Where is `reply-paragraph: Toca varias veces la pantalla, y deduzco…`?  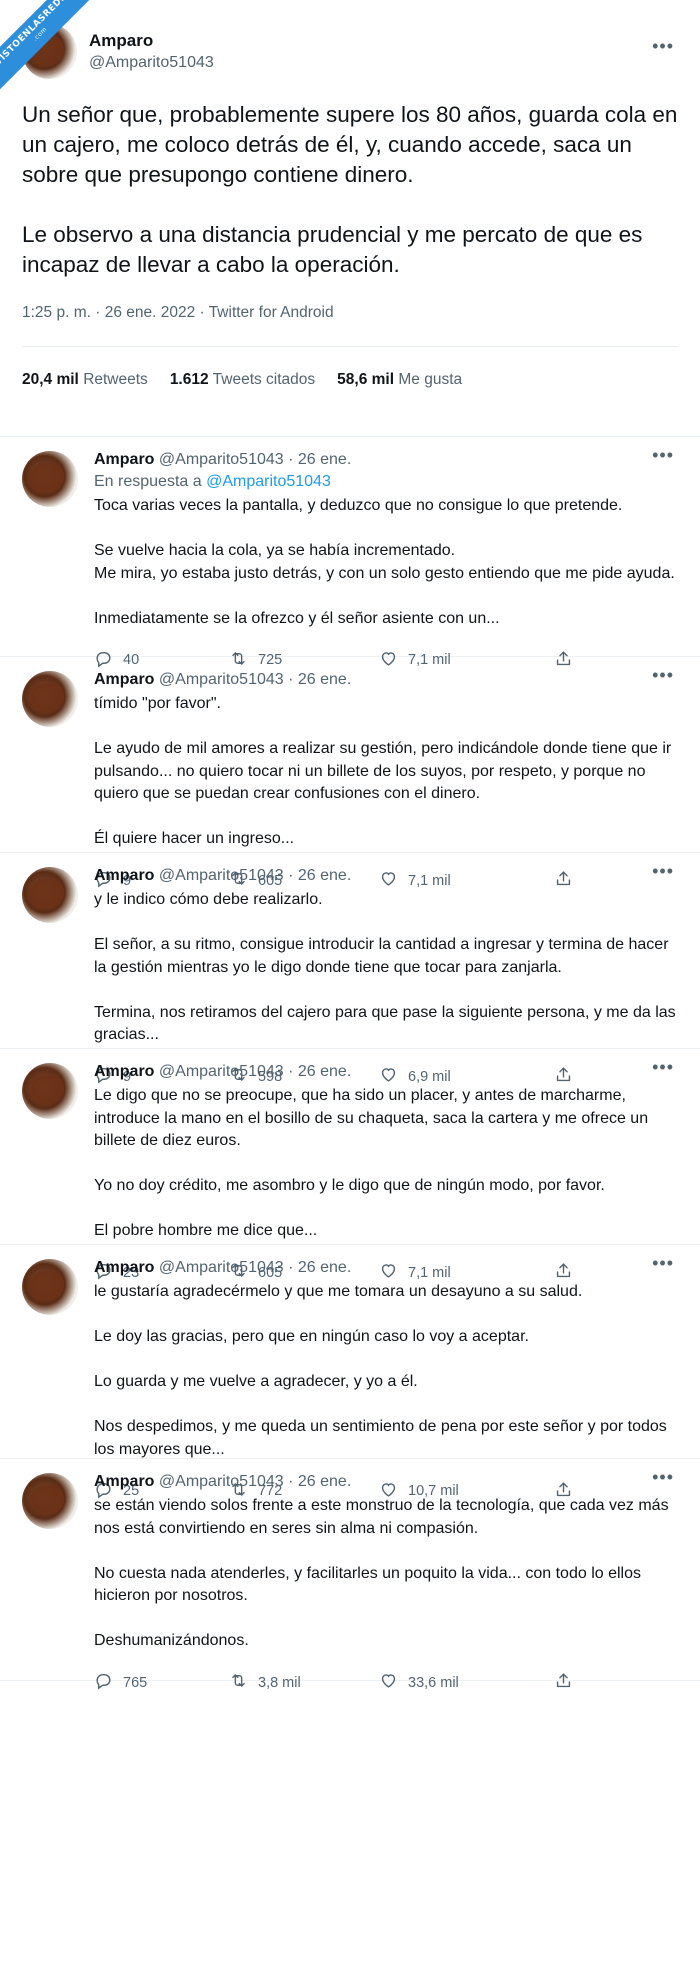 reply-paragraph: Toca varias veces la pantalla, y deduzco… is located at coordinates (358, 505).